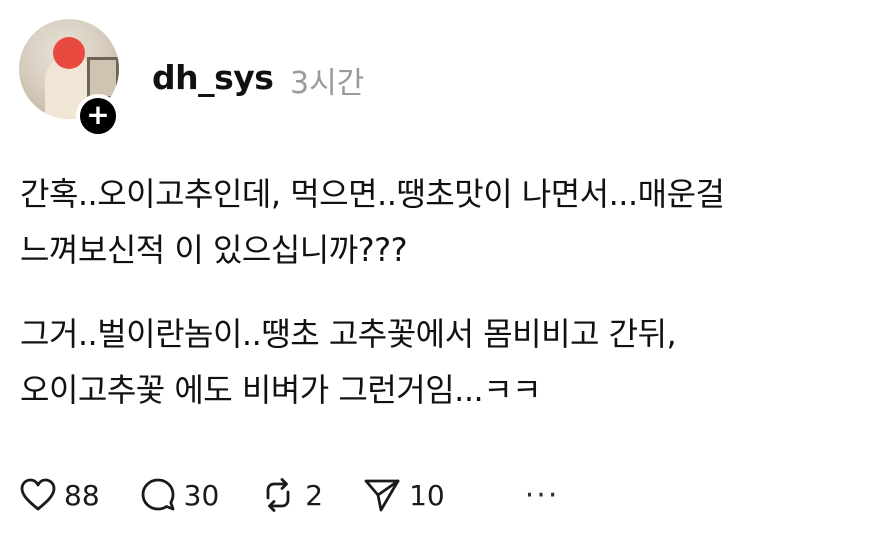 The width and height of the screenshot is (880, 535). Describe the element at coordinates (372, 194) in the screenshot. I see `post-text-line: 간혹..오이고추인데, 먹으면..땡초맛이 나면서...매운걸` at that location.